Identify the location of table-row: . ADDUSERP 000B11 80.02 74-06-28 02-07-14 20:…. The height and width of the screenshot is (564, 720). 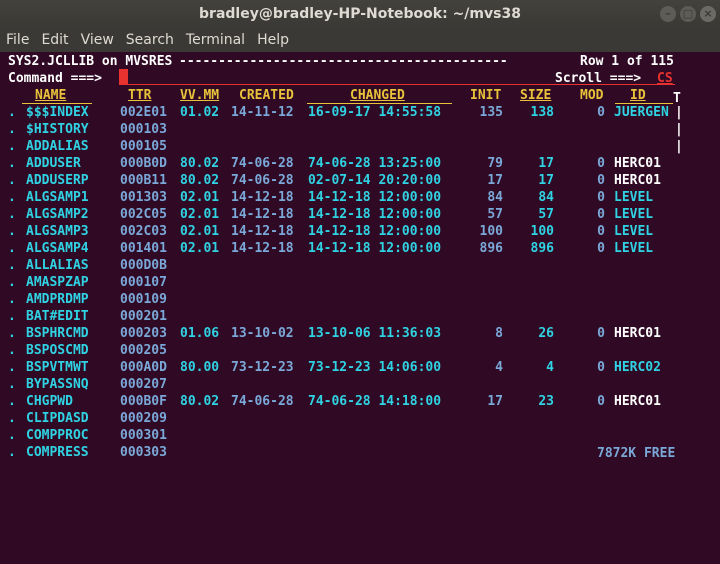
(360, 180).